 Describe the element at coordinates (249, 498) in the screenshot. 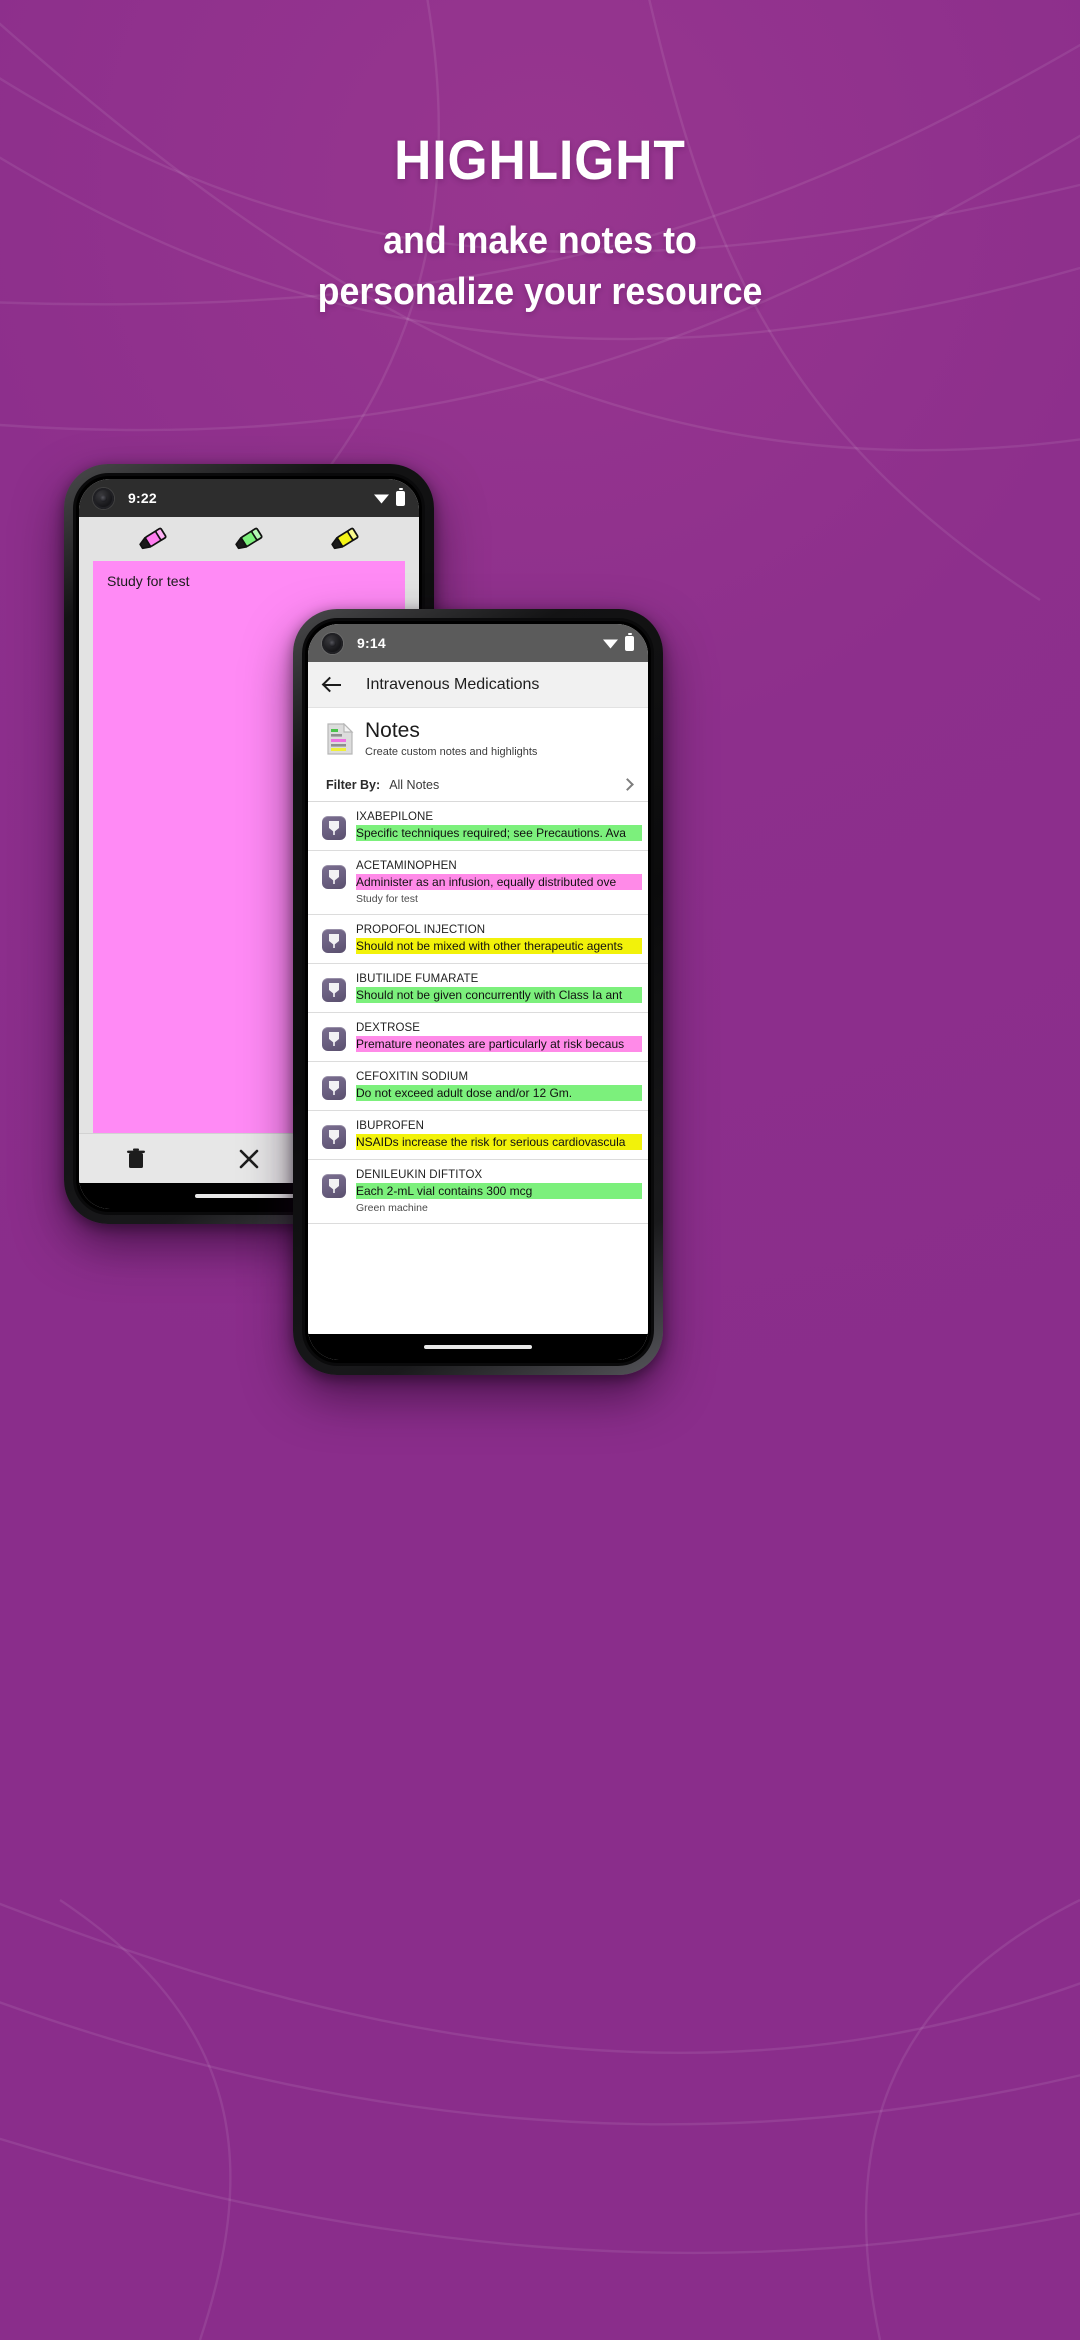

I see `back-phone-status-bar: 9:22` at that location.